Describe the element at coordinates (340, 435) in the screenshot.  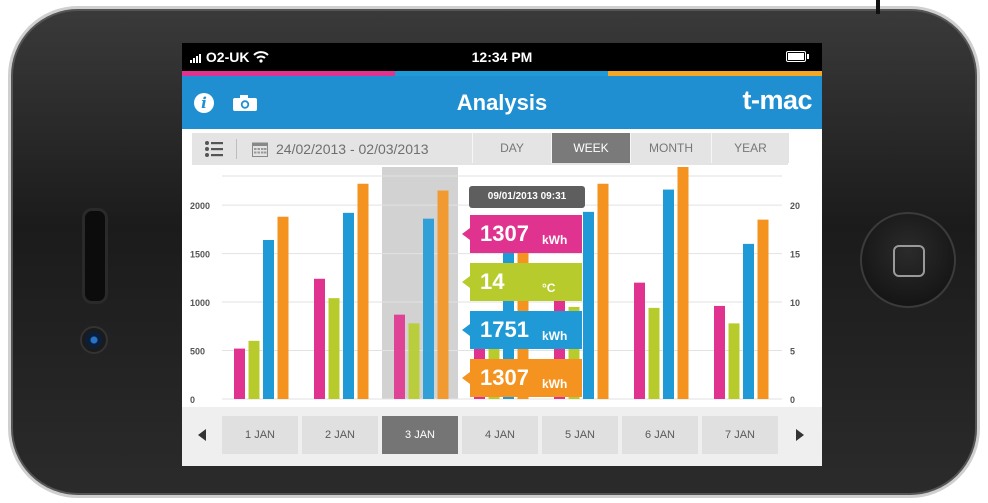
I see `day-tab-2: 2 JAN` at that location.